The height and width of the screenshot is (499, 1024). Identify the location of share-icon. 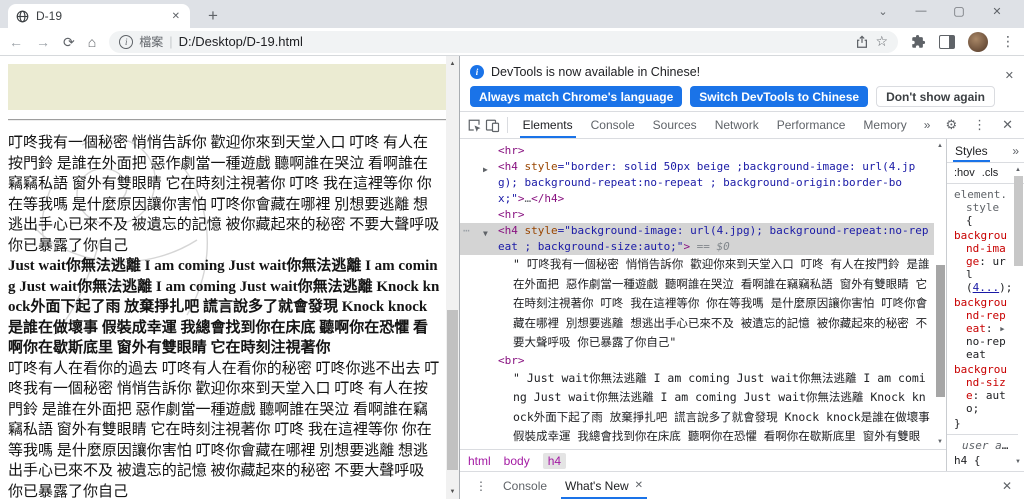
(862, 41).